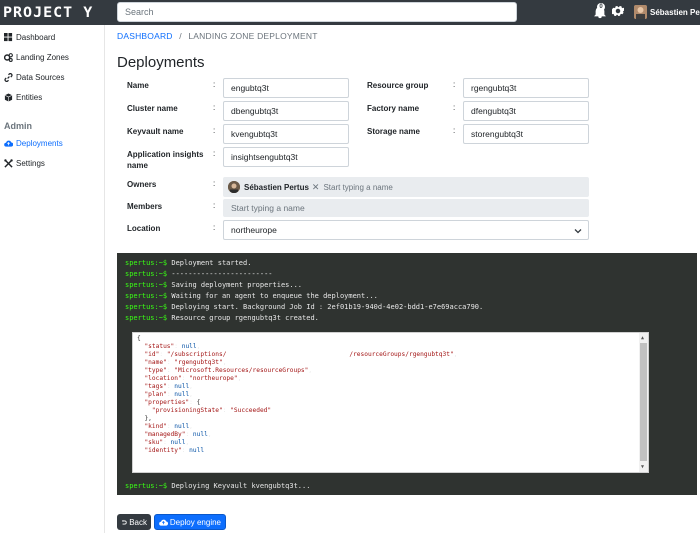 The height and width of the screenshot is (533, 700). What do you see at coordinates (211, 410) in the screenshot?
I see `json-line: "provisioningState": "Succeeded"` at bounding box center [211, 410].